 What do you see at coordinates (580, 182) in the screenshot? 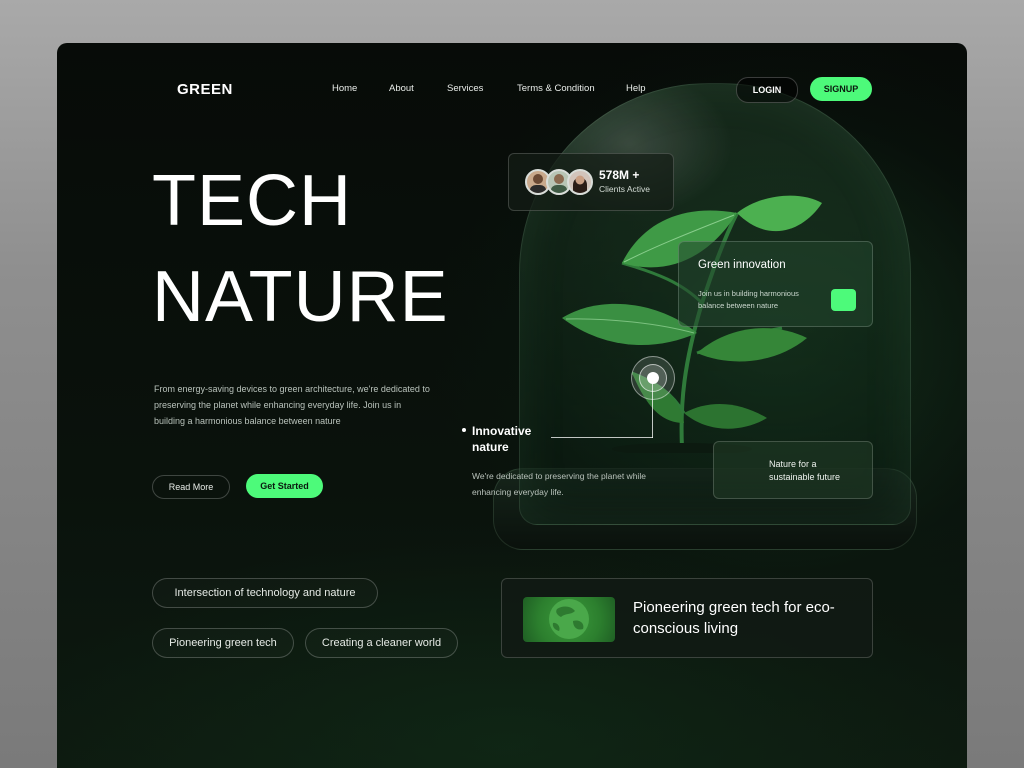
I see `avatar` at bounding box center [580, 182].